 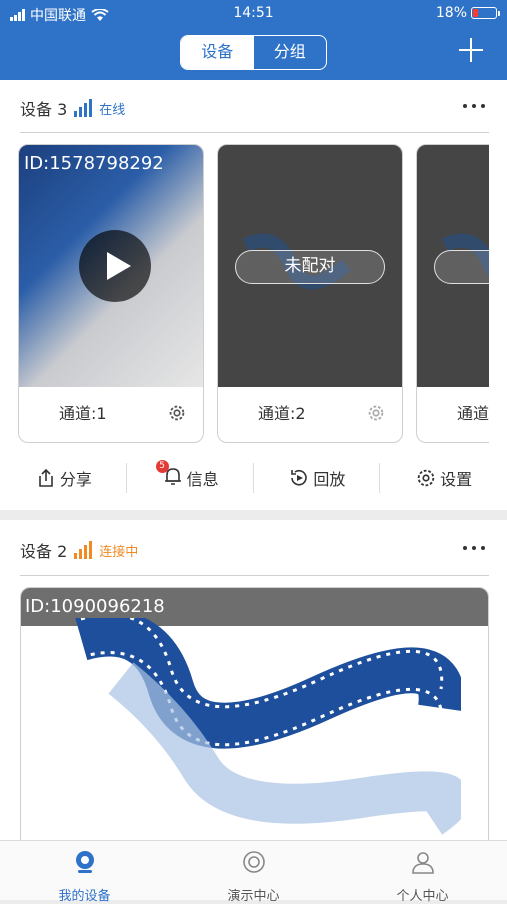 I want to click on device-name: 设备 3, so click(x=44, y=109).